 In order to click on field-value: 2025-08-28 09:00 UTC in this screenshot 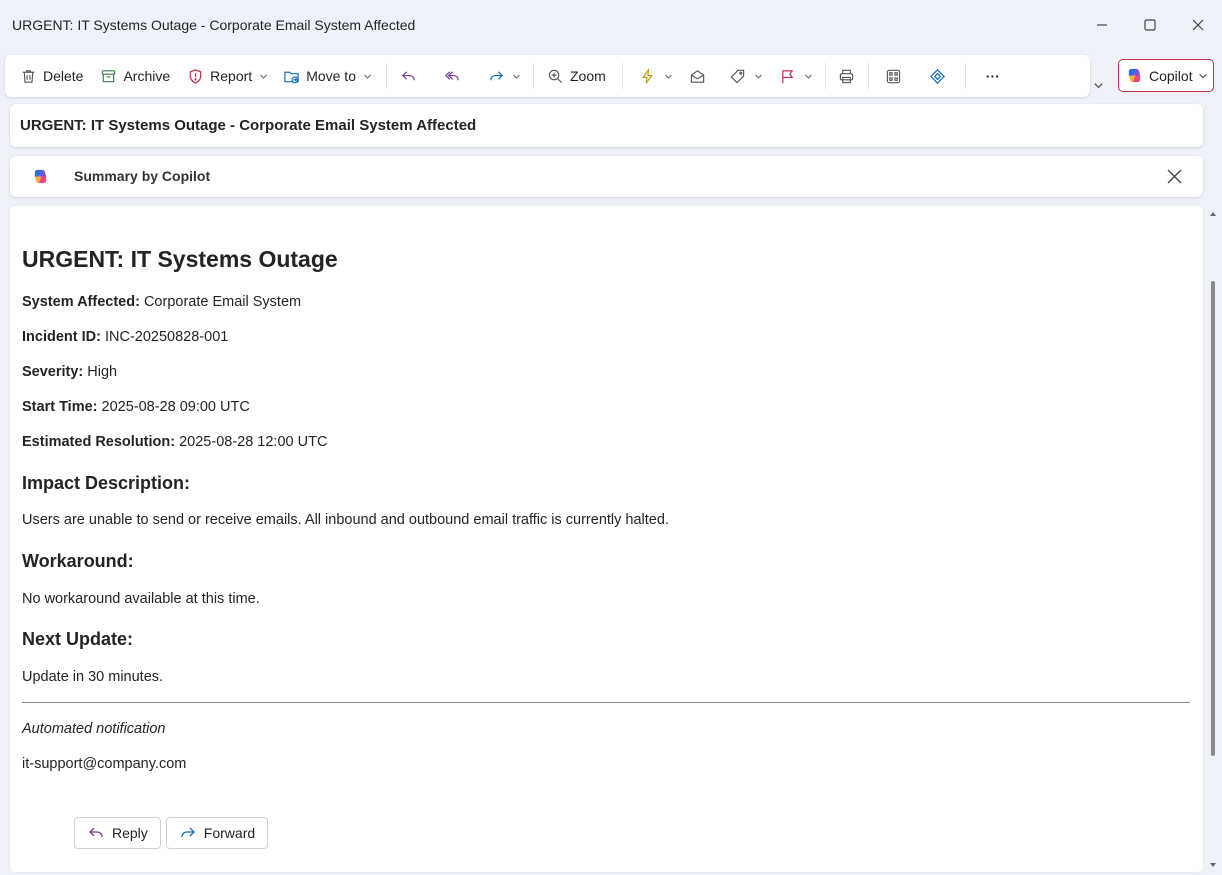, I will do `click(175, 407)`.